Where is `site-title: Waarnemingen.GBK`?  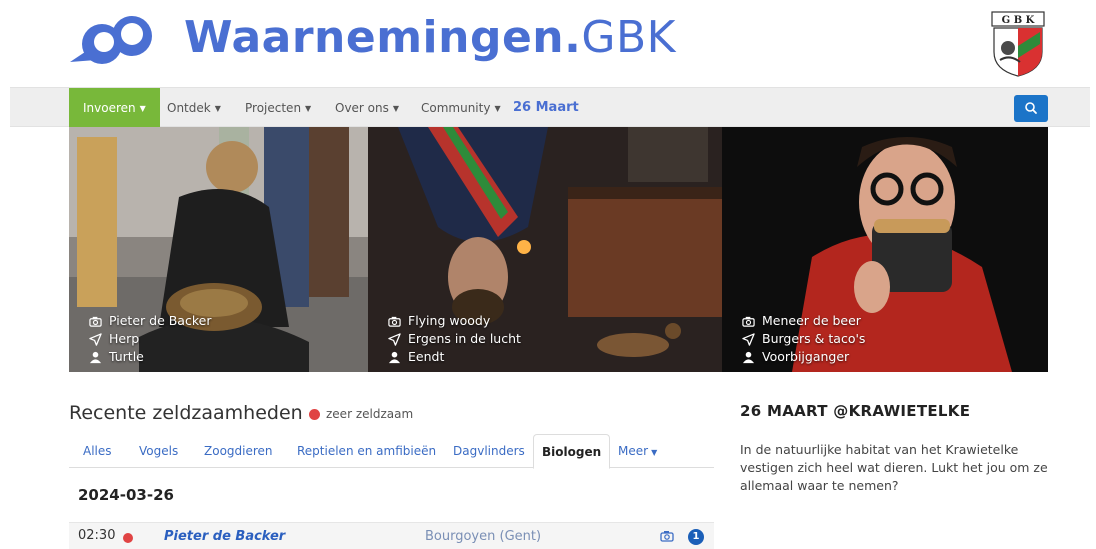 site-title: Waarnemingen.GBK is located at coordinates (430, 38).